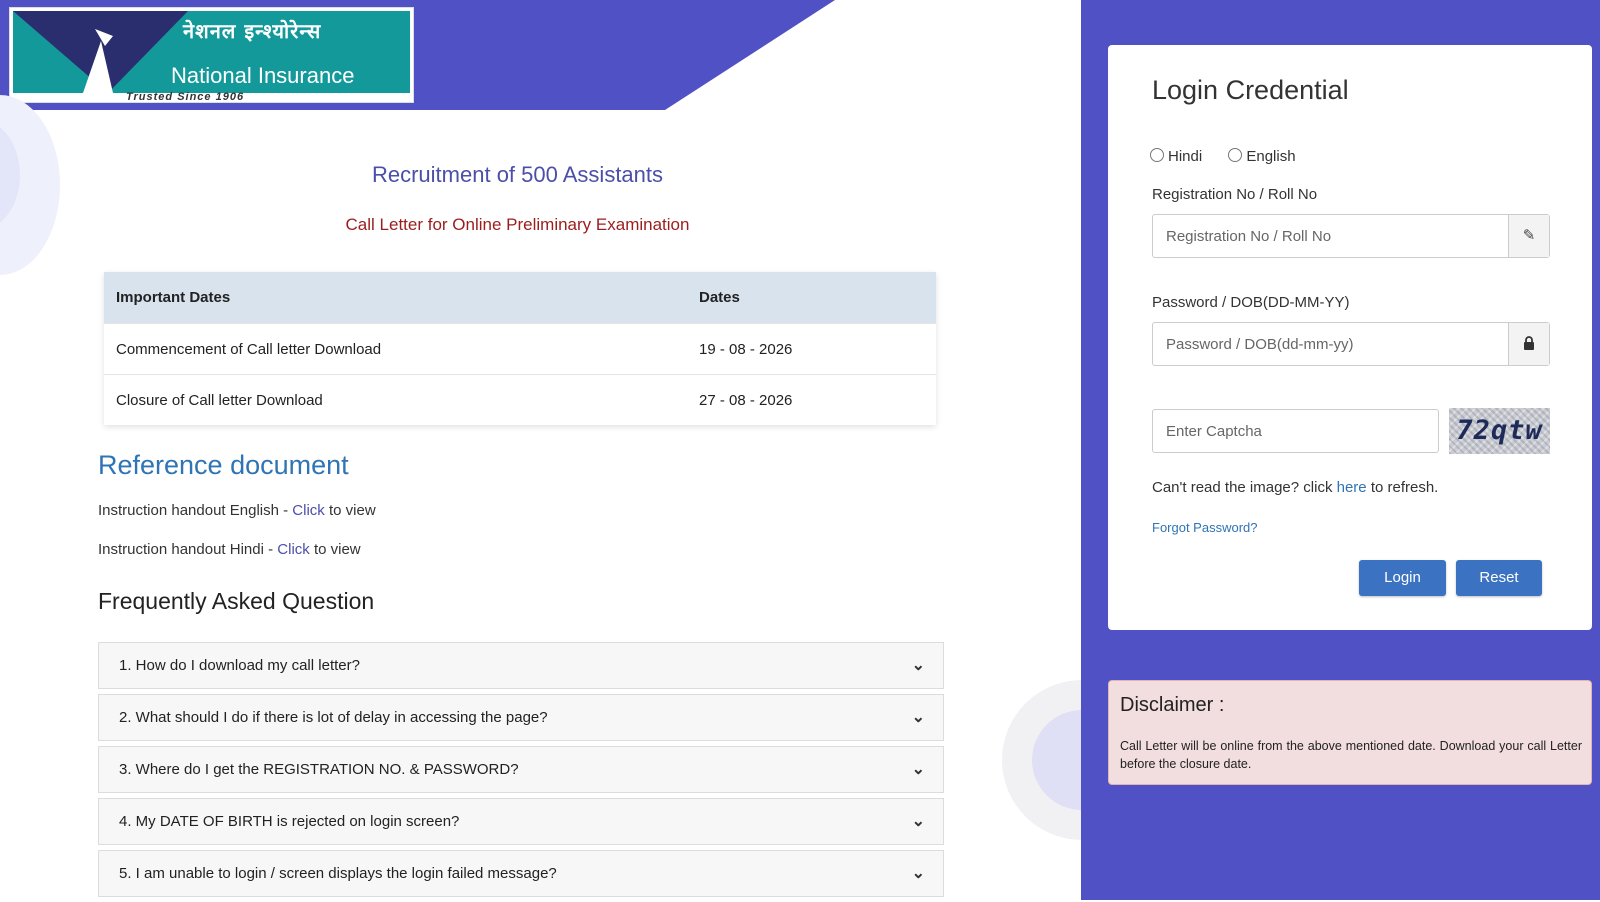 The width and height of the screenshot is (1600, 902). I want to click on logo-english-text: National Insurance, so click(263, 75).